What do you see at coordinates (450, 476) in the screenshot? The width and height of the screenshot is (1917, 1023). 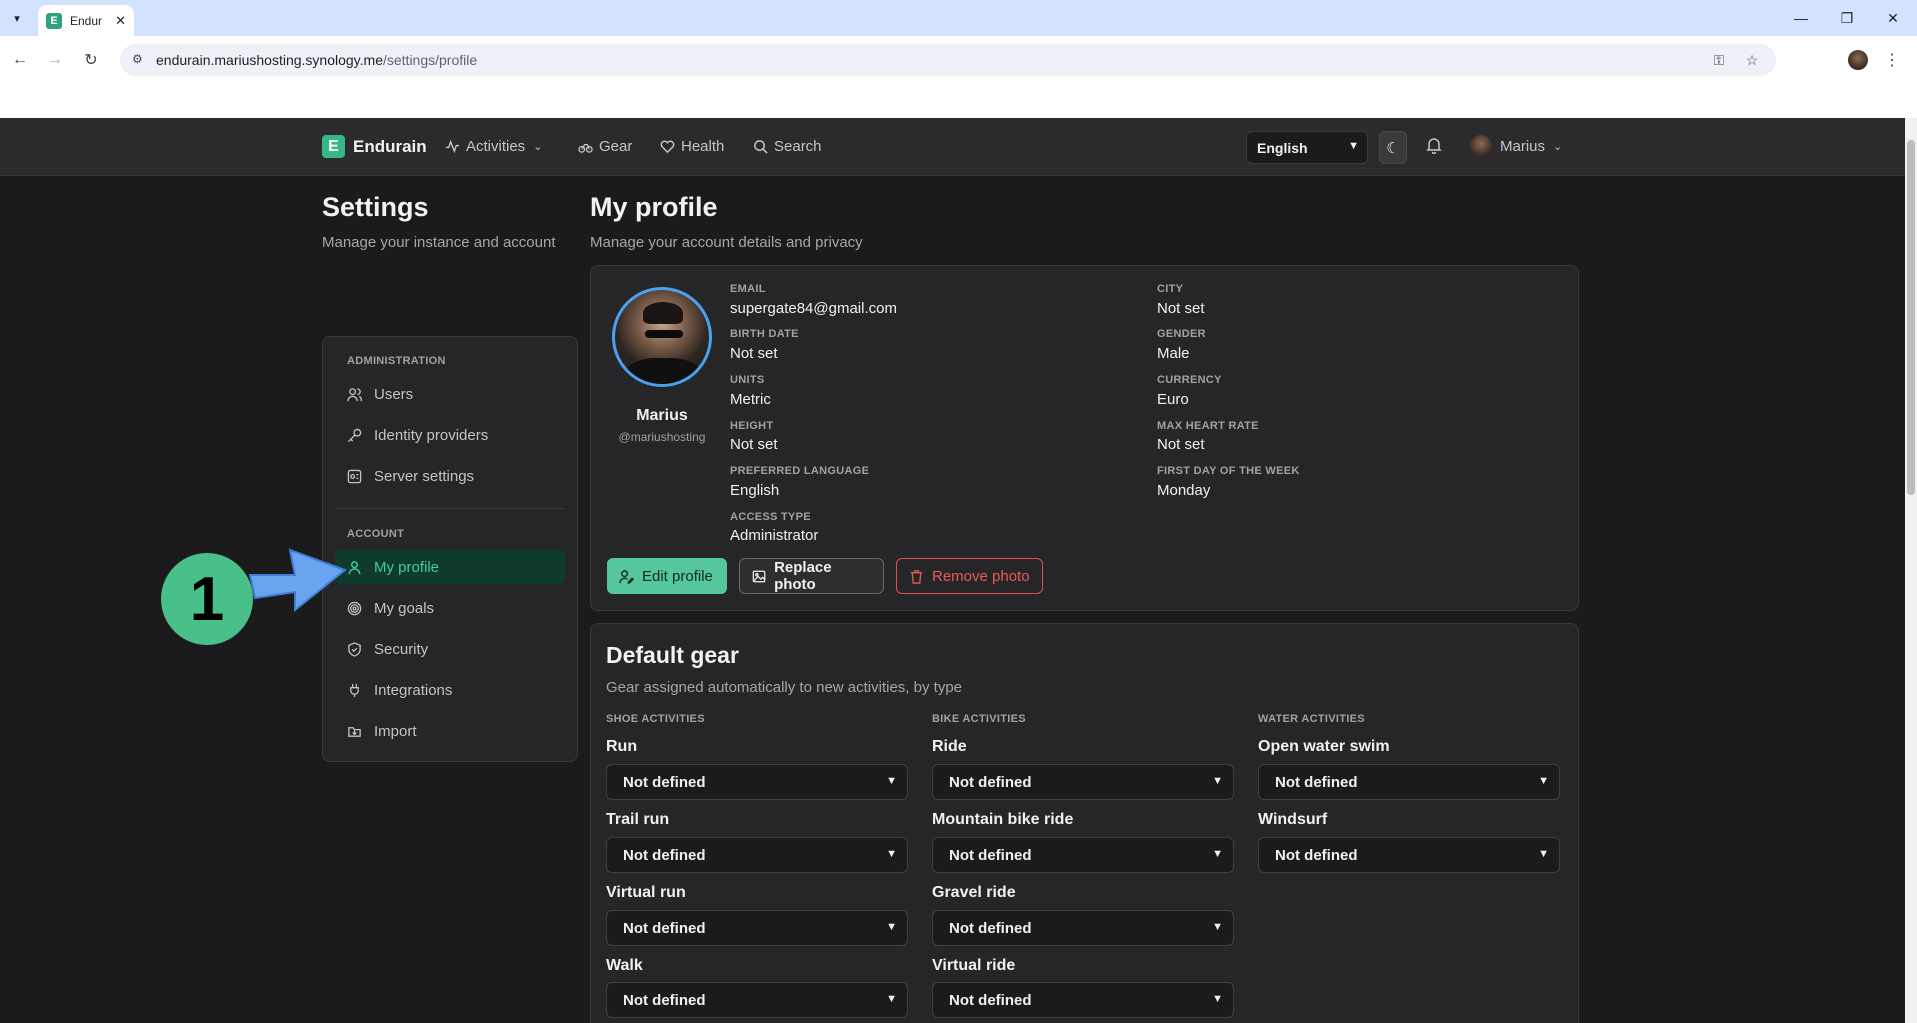 I see `sidebar-item-server-settings: Server settings` at bounding box center [450, 476].